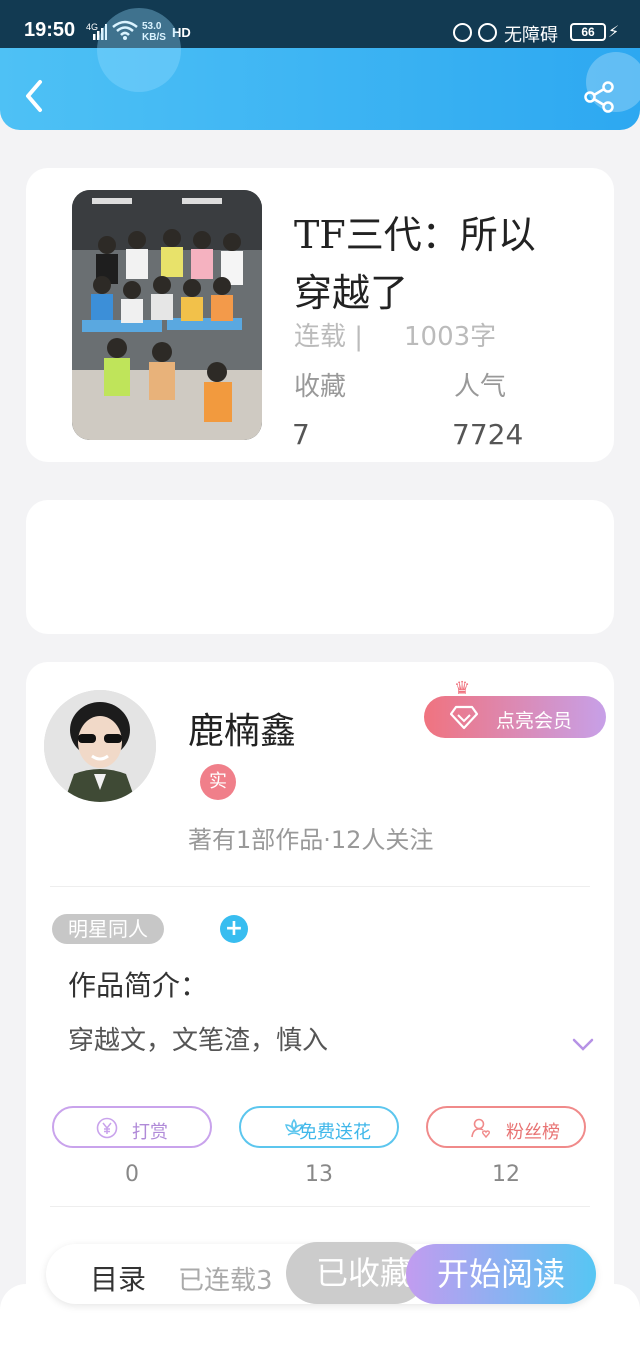 This screenshot has width=640, height=1351. What do you see at coordinates (501, 1274) in the screenshot?
I see `start-reading-button: 开始阅读` at bounding box center [501, 1274].